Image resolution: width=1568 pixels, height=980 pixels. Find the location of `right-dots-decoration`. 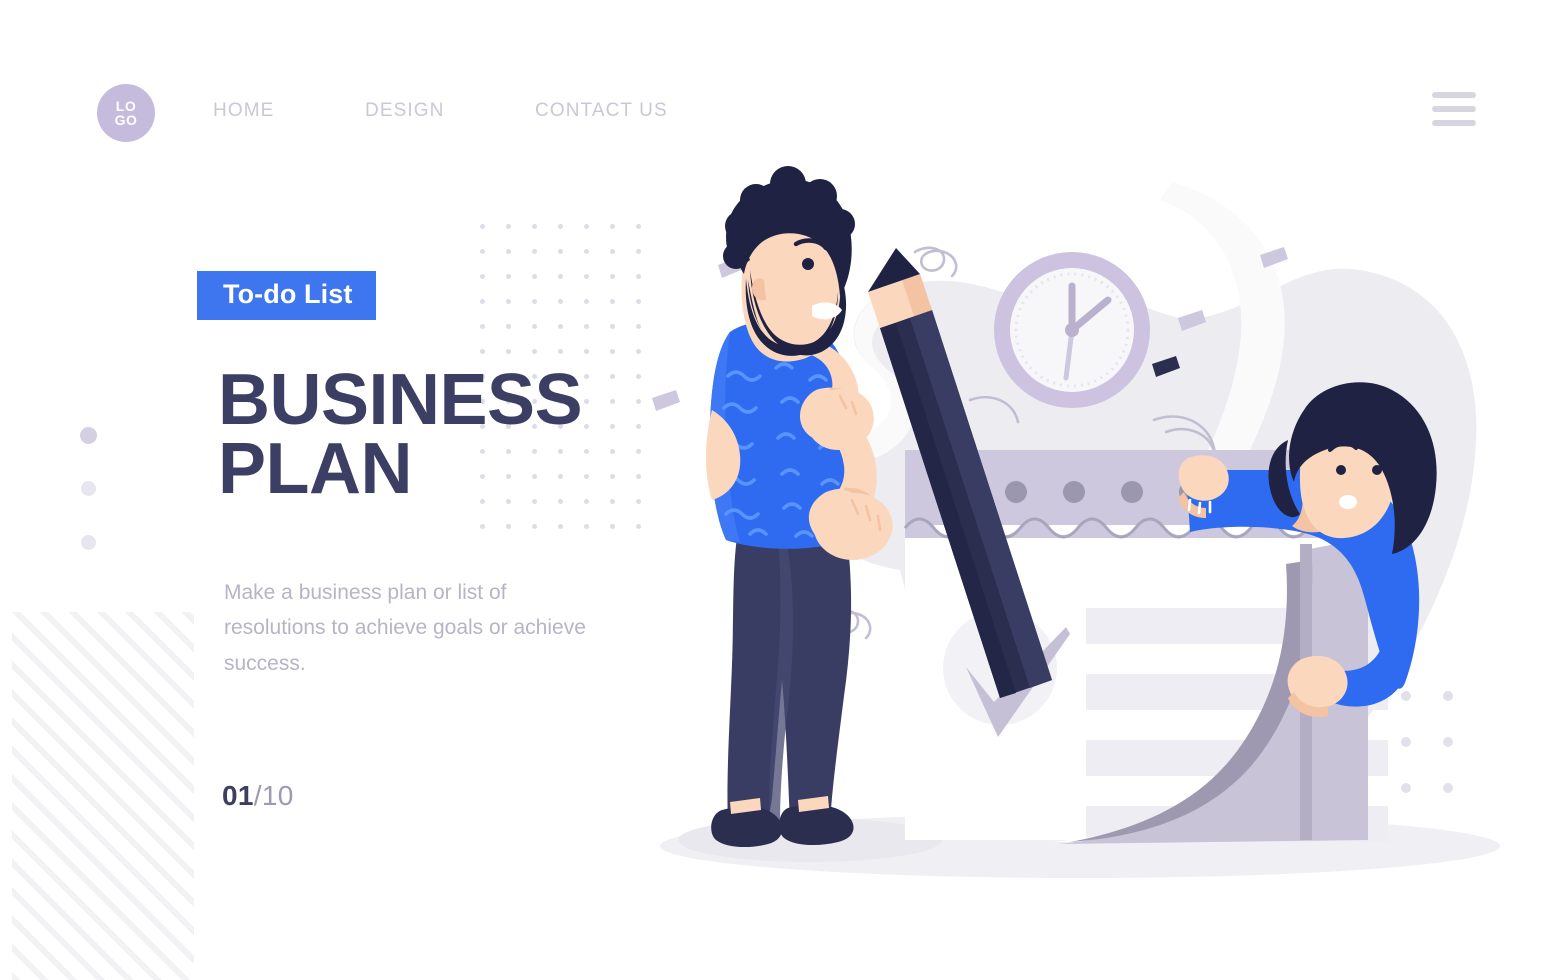

right-dots-decoration is located at coordinates (1427, 742).